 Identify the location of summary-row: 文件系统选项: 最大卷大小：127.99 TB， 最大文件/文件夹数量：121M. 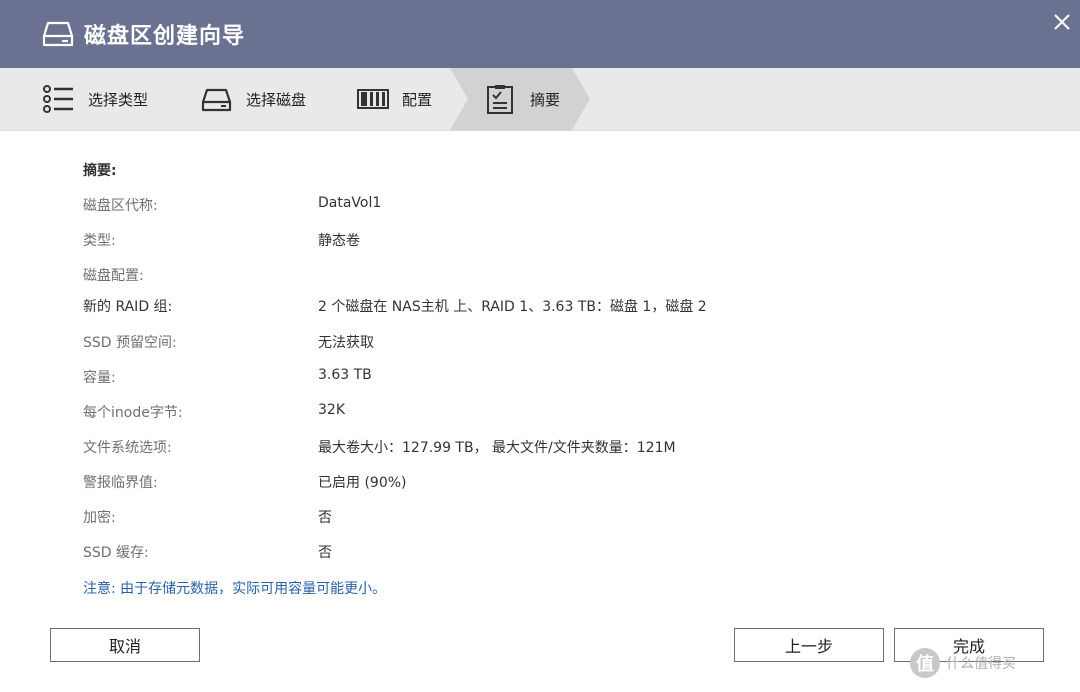
(540, 449).